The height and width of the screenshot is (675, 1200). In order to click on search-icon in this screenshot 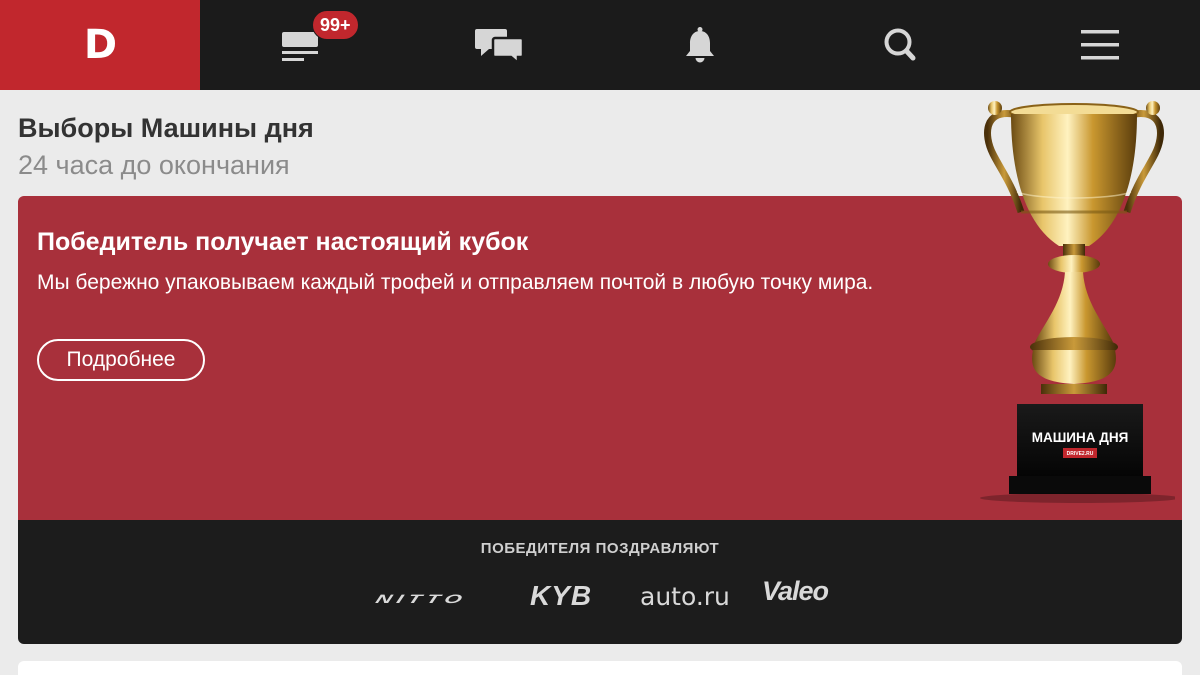, I will do `click(900, 44)`.